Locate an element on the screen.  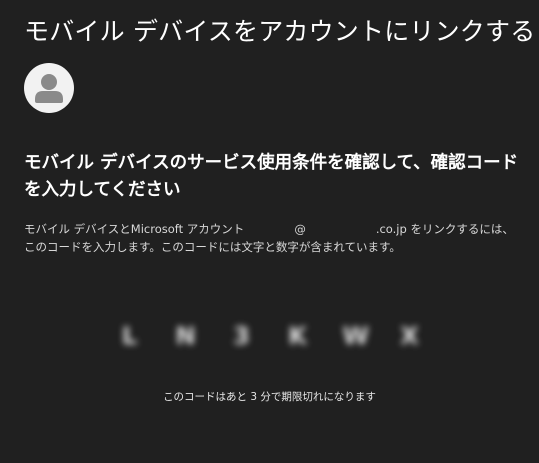
avatar is located at coordinates (49, 88).